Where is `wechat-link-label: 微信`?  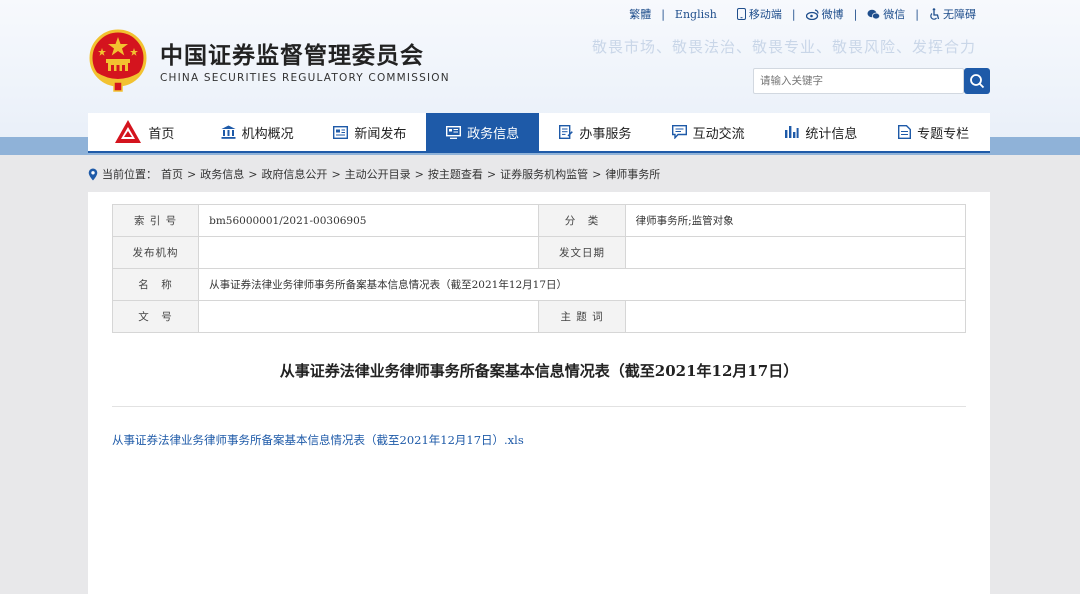
wechat-link-label: 微信 is located at coordinates (894, 14).